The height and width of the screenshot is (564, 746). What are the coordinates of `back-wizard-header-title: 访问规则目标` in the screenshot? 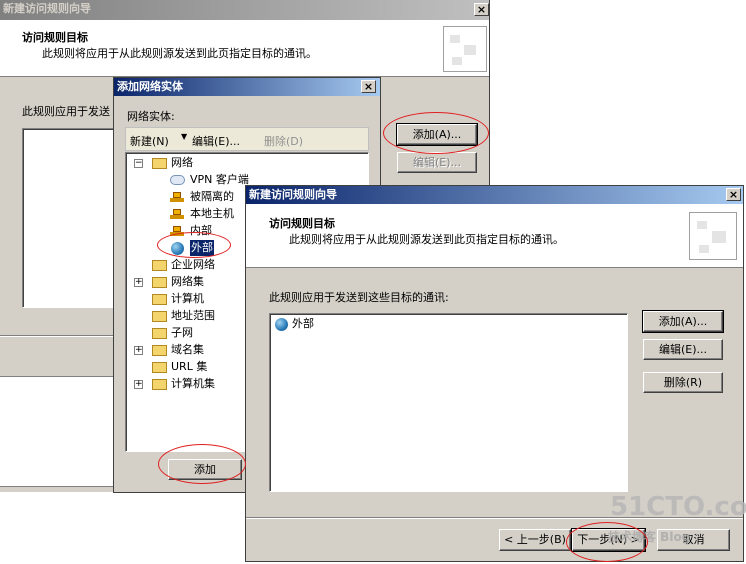 It's located at (55, 37).